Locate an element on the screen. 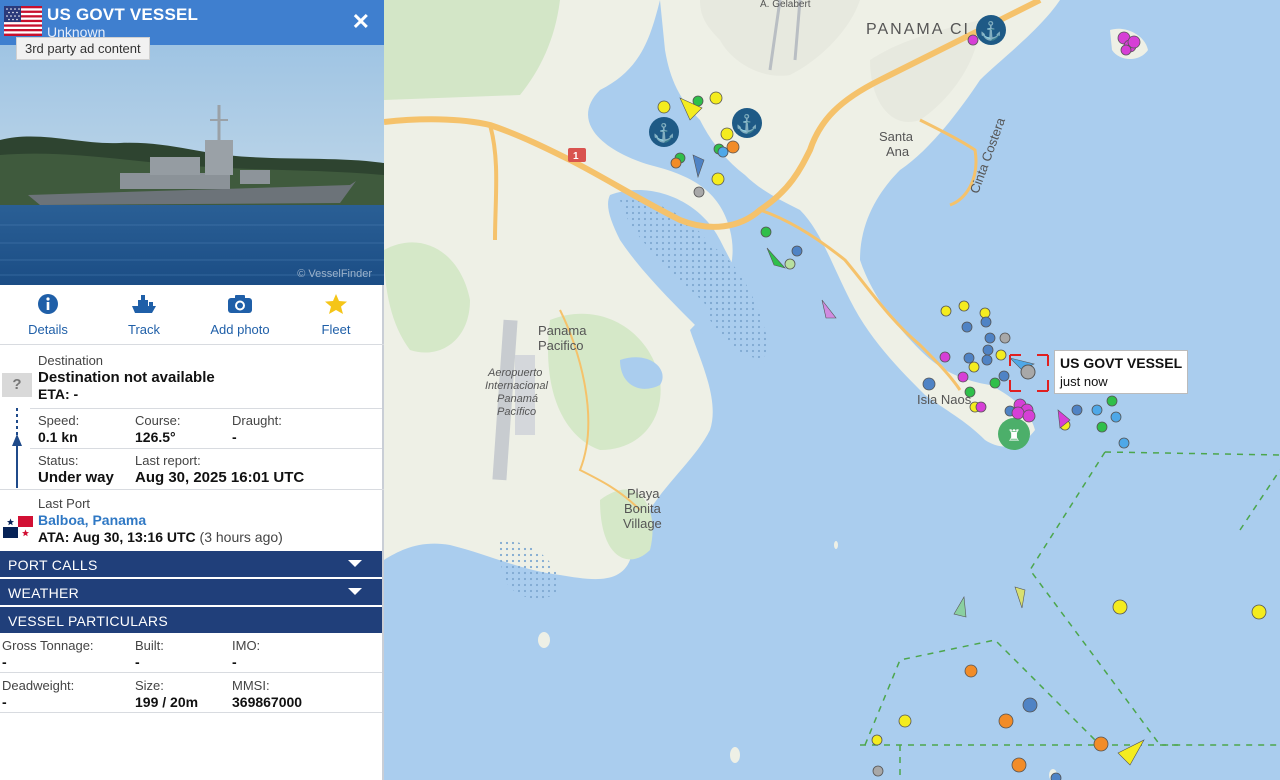 This screenshot has height=780, width=1280. vessel-photo: © VesselFinder is located at coordinates (192, 165).